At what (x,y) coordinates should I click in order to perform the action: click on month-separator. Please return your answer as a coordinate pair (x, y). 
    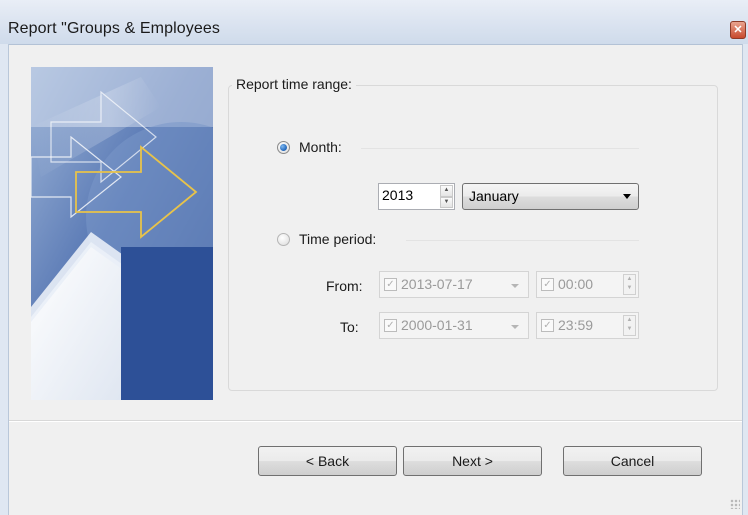
    Looking at the image, I should click on (500, 148).